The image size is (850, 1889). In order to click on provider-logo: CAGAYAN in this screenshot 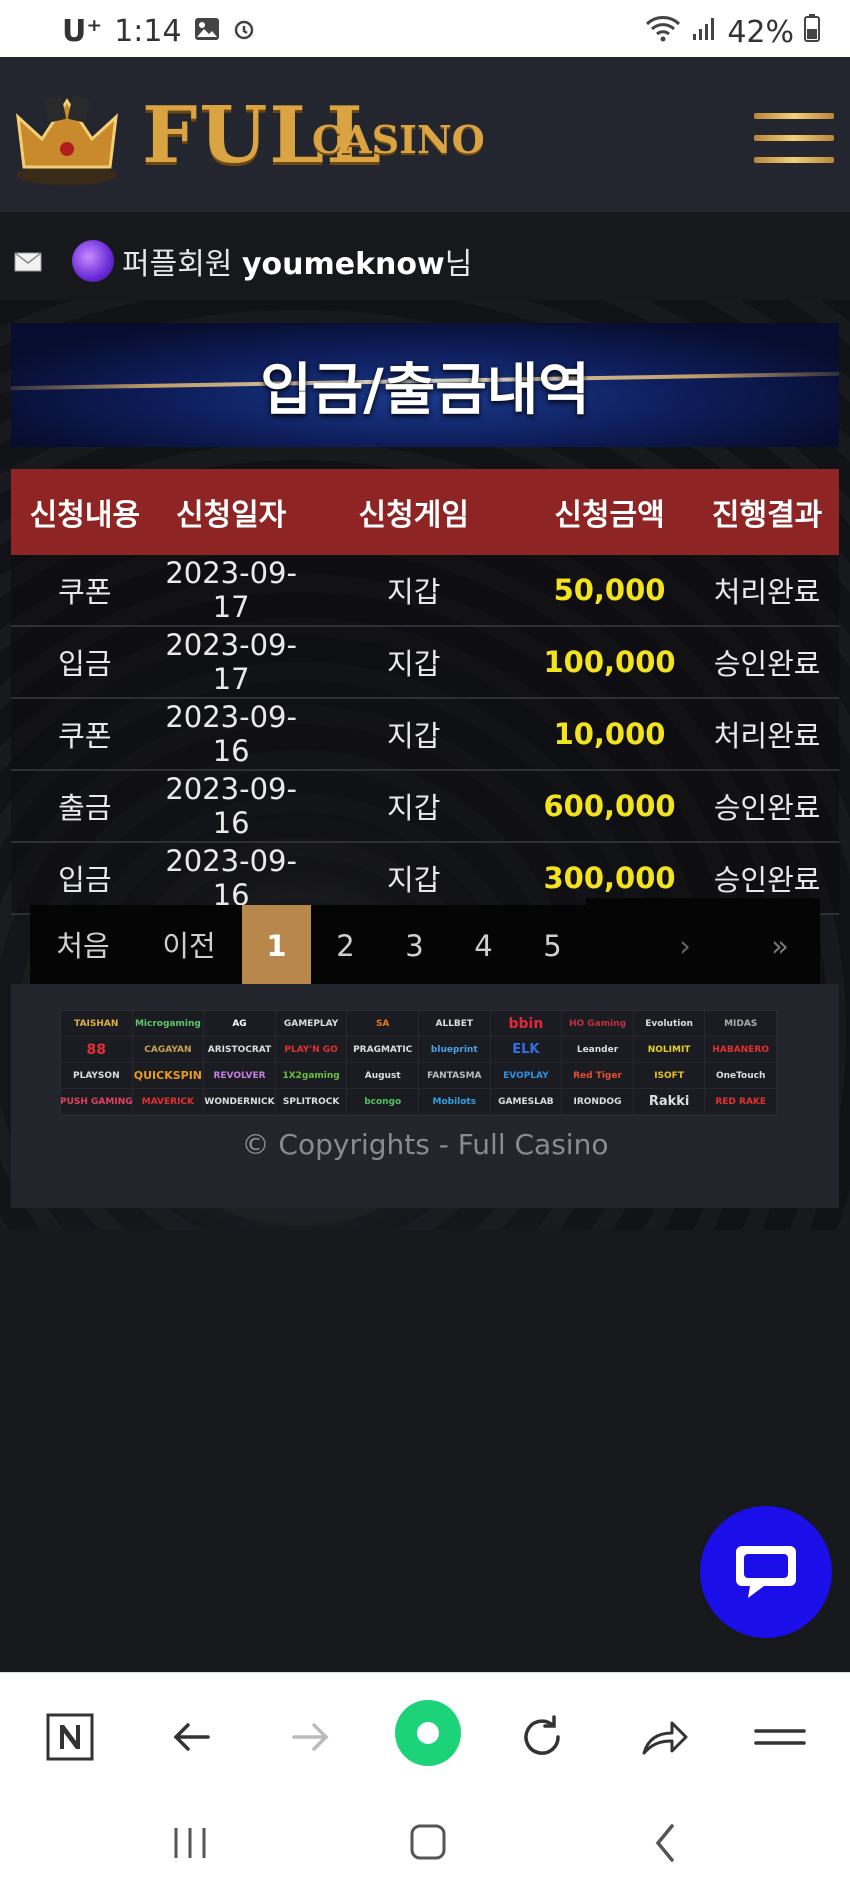, I will do `click(168, 1050)`.